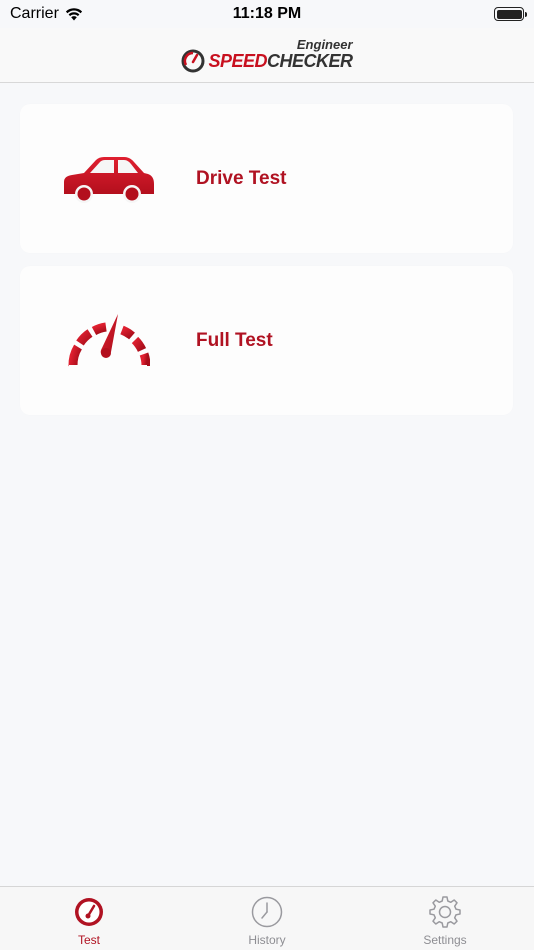 Image resolution: width=534 pixels, height=950 pixels. I want to click on carrier-label: Carrier, so click(34, 13).